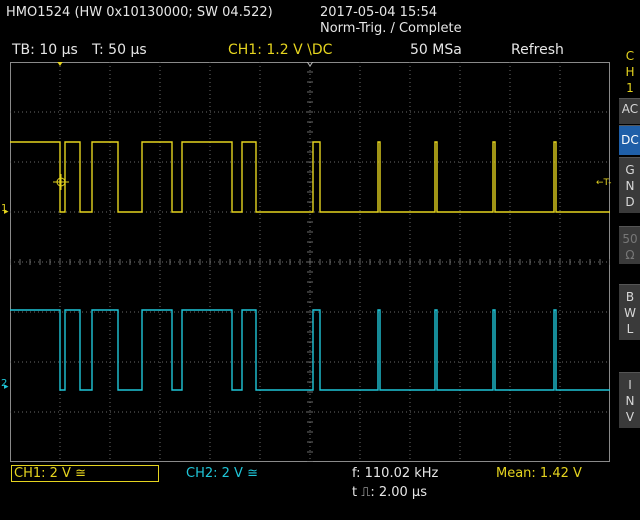 Image resolution: width=640 pixels, height=520 pixels. I want to click on gnd-button: GND, so click(629, 185).